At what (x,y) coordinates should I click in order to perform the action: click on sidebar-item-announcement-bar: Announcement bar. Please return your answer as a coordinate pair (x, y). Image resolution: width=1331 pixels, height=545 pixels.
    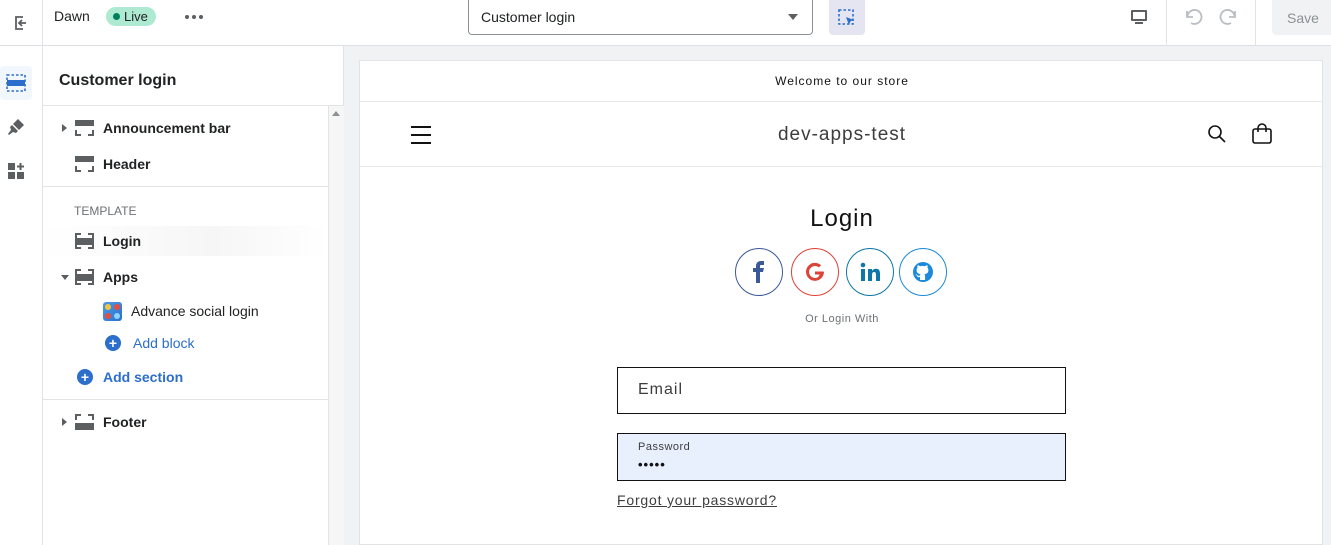
    Looking at the image, I should click on (185, 128).